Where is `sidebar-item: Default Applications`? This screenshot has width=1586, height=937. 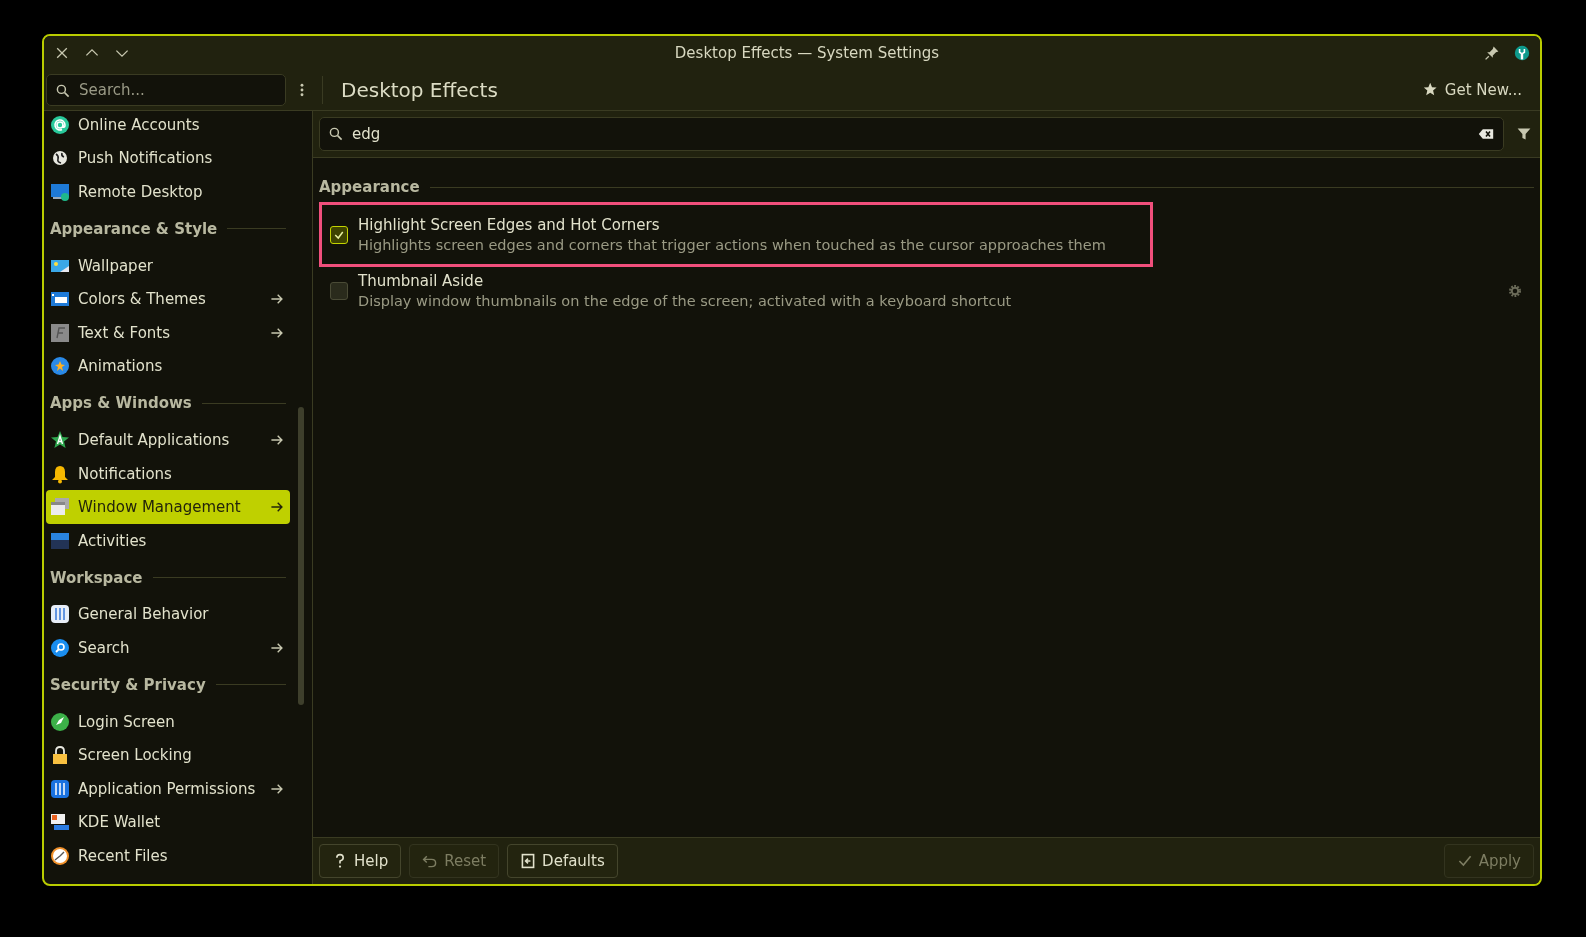
sidebar-item: Default Applications is located at coordinates (168, 440).